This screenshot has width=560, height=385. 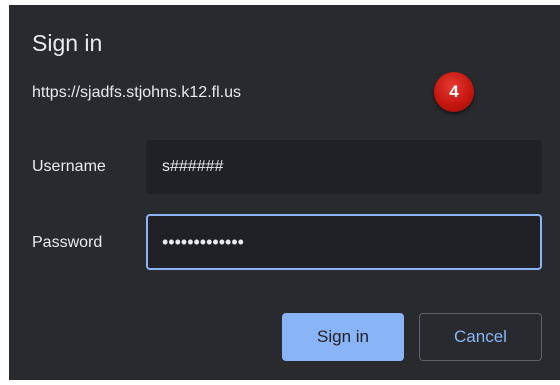 I want to click on username-field: s######, so click(x=344, y=167).